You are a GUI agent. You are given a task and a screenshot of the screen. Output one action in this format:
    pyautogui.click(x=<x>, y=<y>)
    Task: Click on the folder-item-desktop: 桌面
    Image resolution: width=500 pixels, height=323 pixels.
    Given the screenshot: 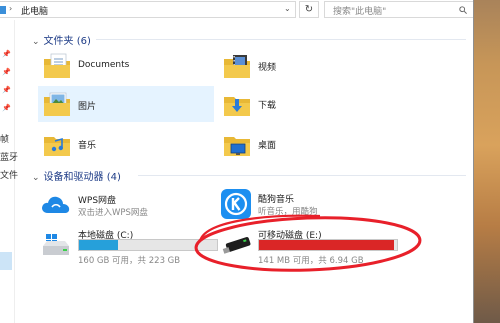 What is the action you would take?
    pyautogui.click(x=308, y=144)
    